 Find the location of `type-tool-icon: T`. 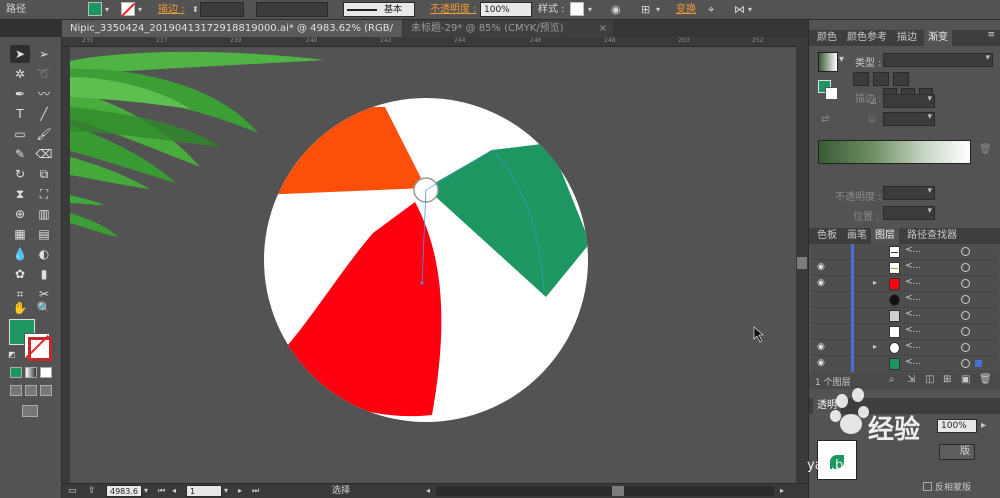

type-tool-icon: T is located at coordinates (20, 114).